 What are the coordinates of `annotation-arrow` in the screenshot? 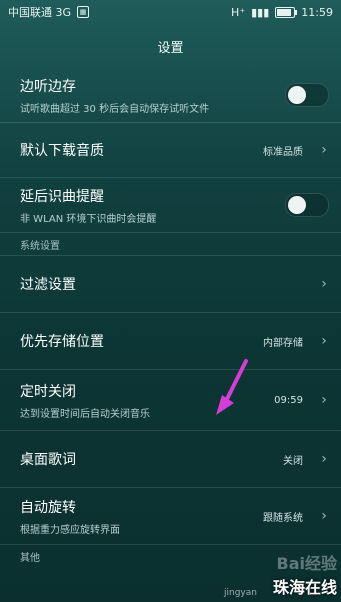 It's located at (232, 387).